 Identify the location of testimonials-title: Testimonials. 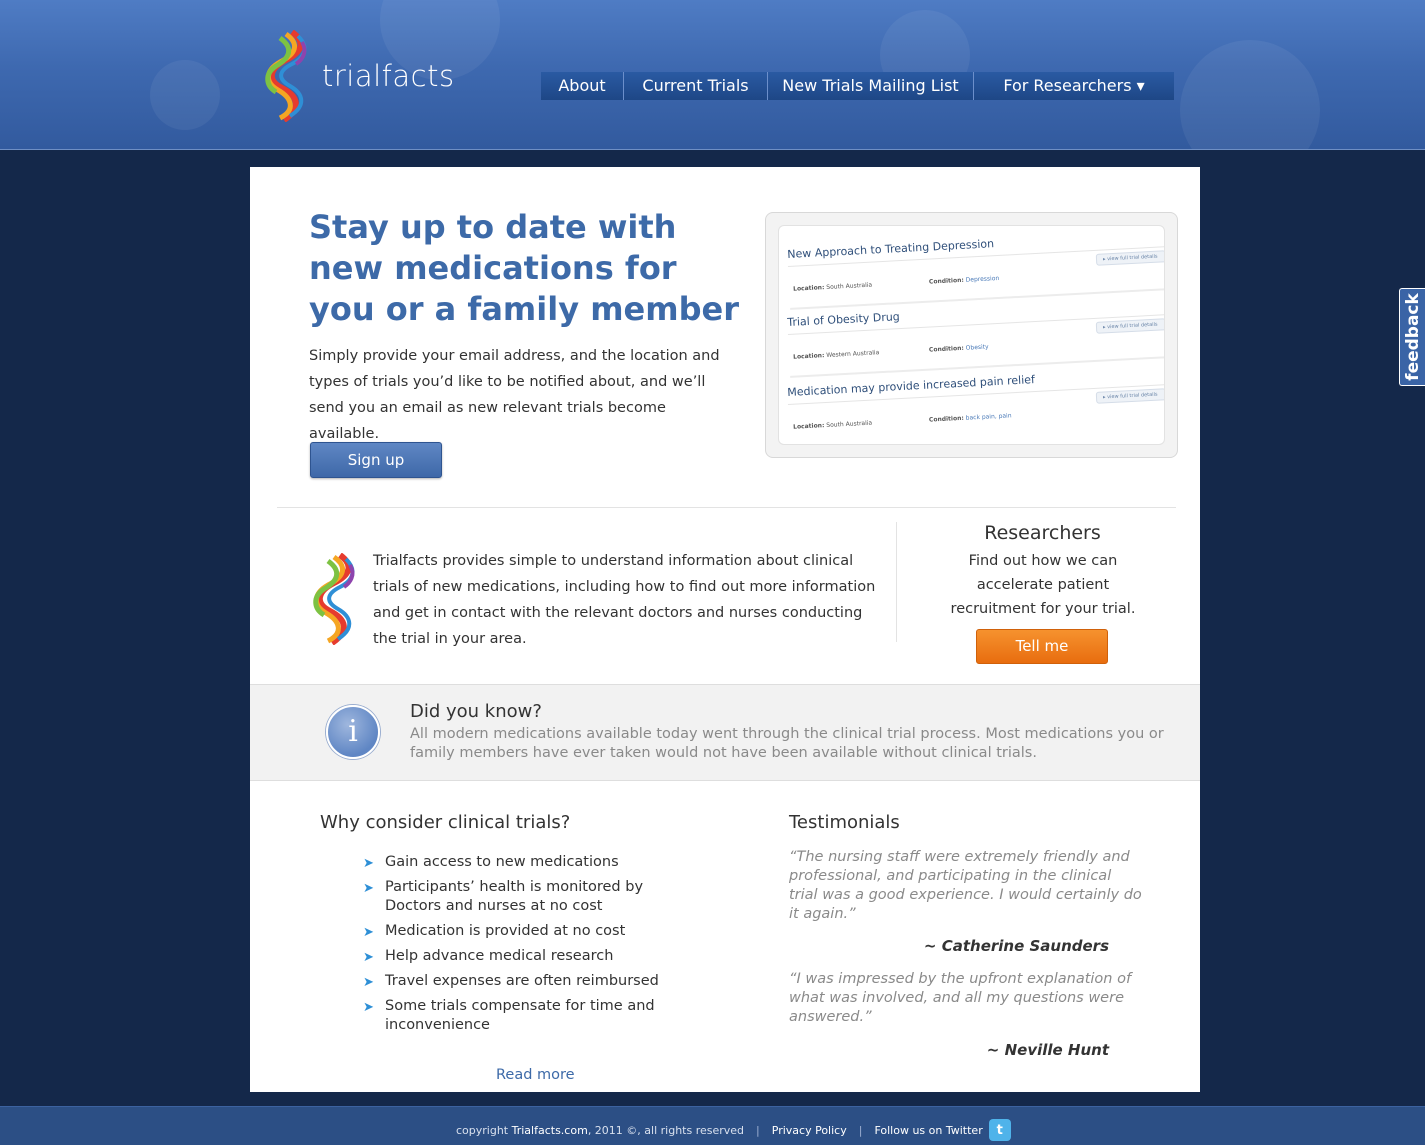
(844, 822).